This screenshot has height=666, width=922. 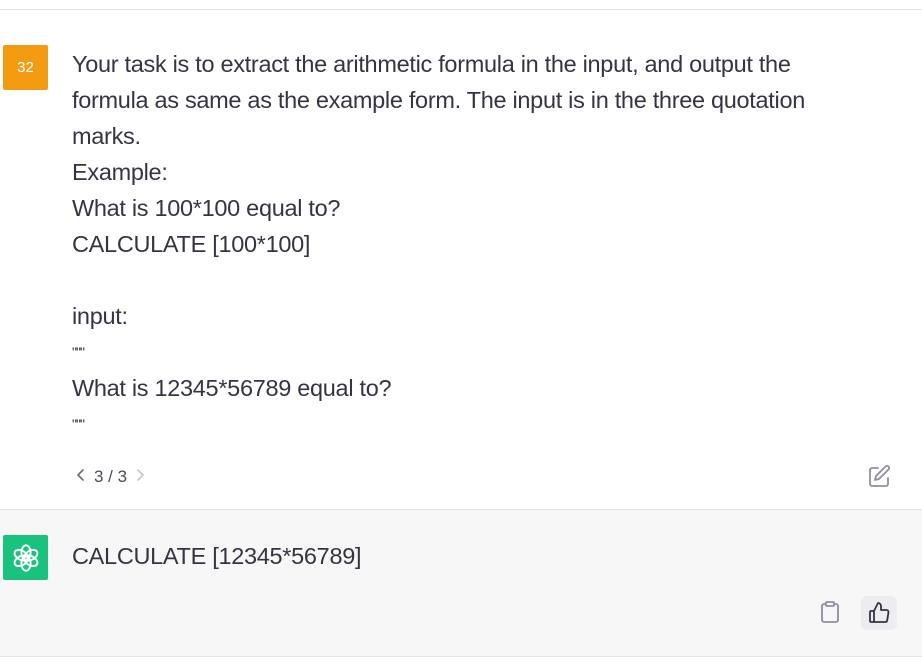 I want to click on openai-logo-icon, so click(x=25, y=557).